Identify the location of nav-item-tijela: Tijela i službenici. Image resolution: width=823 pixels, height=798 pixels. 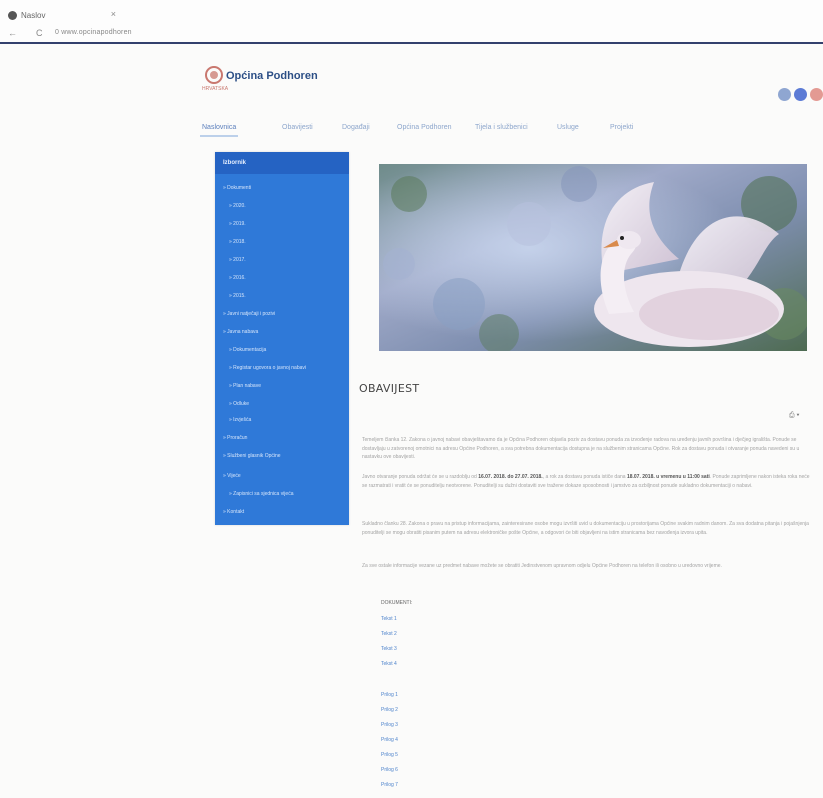
(501, 127).